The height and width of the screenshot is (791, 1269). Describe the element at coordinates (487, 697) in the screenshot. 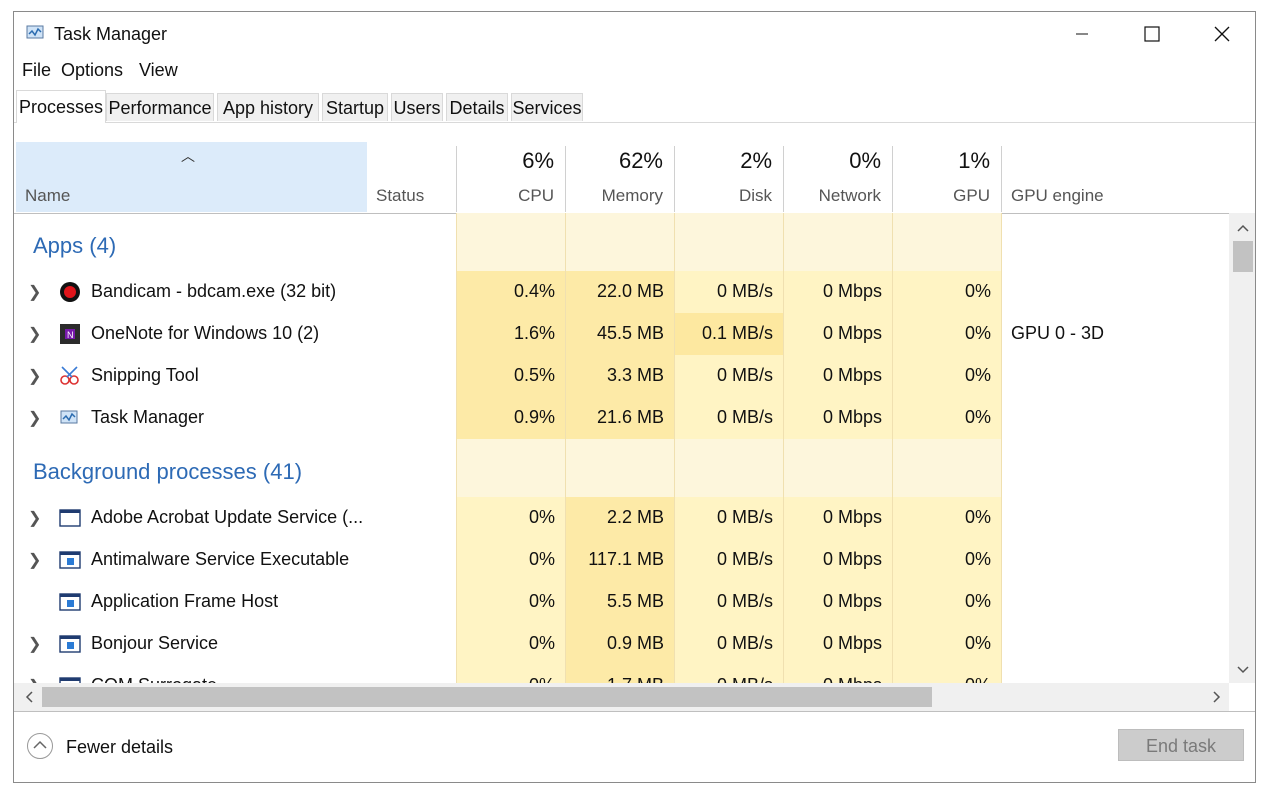

I see `horizontal-scroll-thumb` at that location.